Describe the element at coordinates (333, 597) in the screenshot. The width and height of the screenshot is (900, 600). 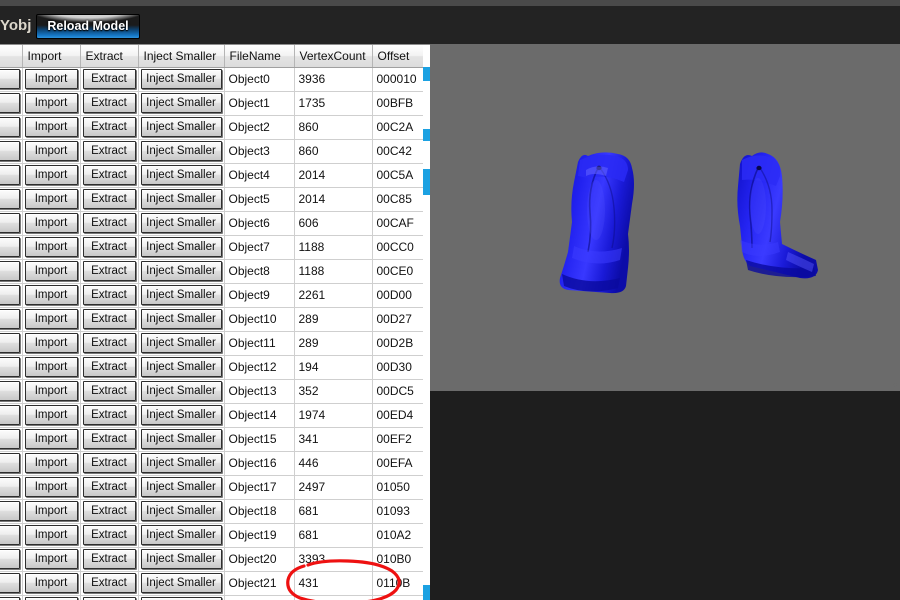
I see `cell-vertexcount: 66` at that location.